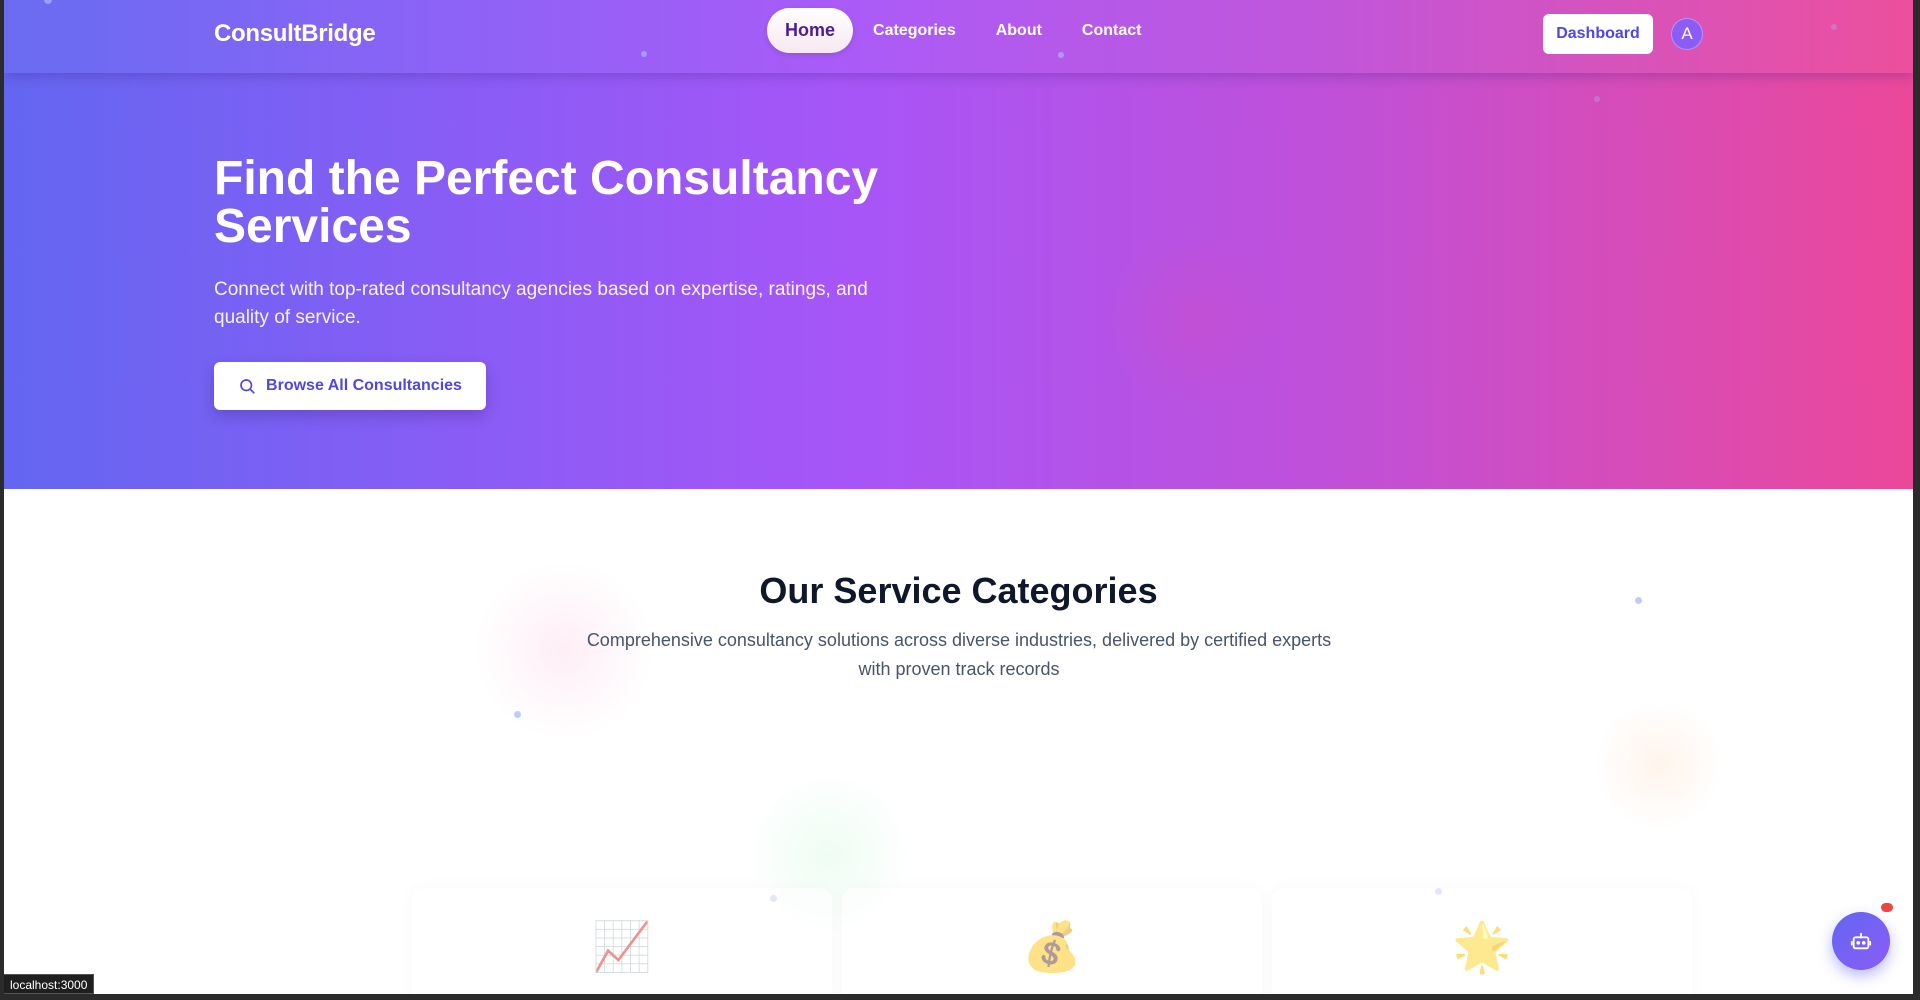 This screenshot has height=1000, width=1920. What do you see at coordinates (622, 947) in the screenshot?
I see `chart-increasing-icon: 📈` at bounding box center [622, 947].